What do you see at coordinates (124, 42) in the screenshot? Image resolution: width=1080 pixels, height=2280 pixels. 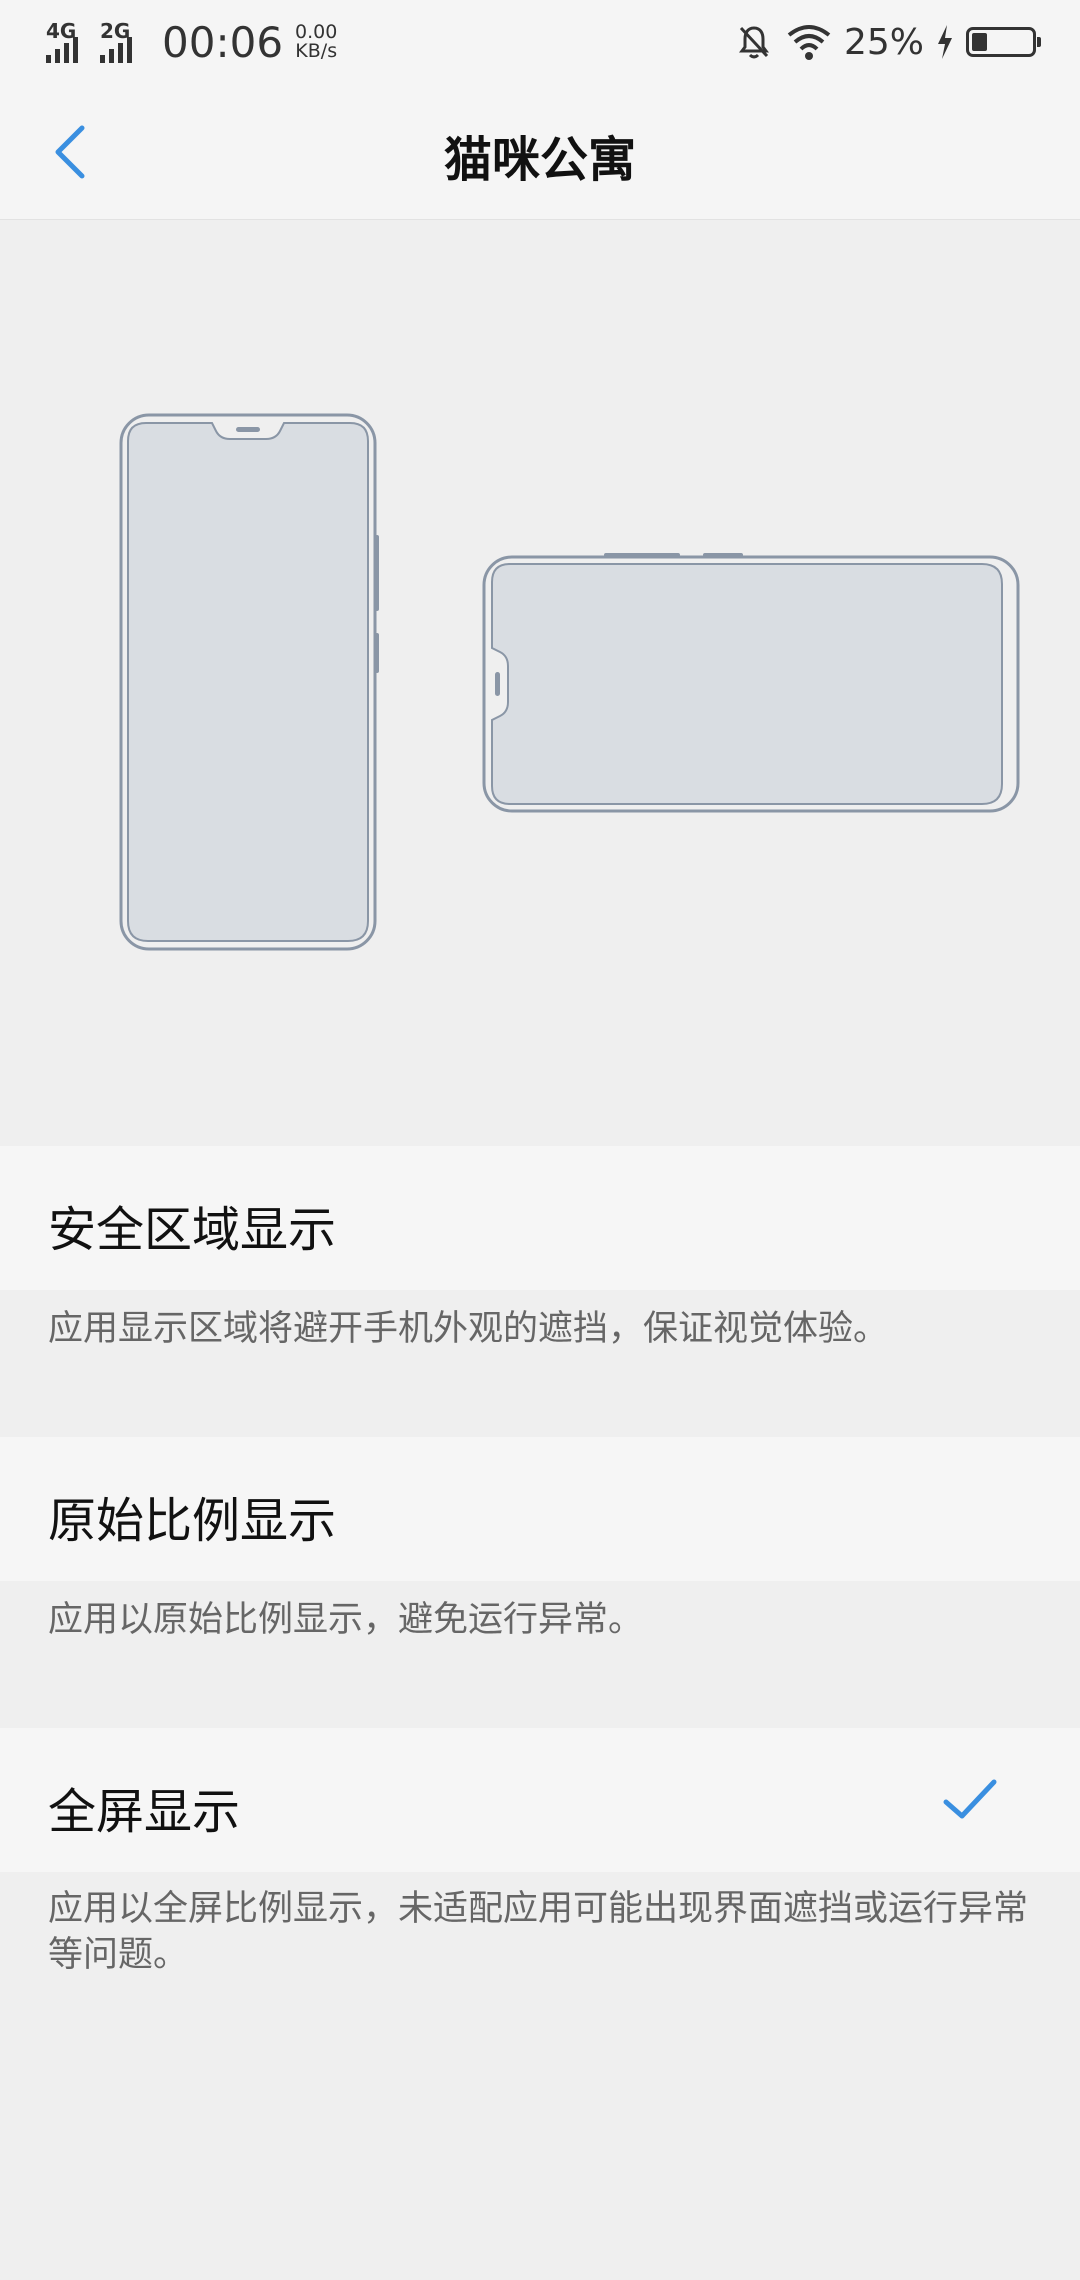 I see `signal-icon-2: 2G` at bounding box center [124, 42].